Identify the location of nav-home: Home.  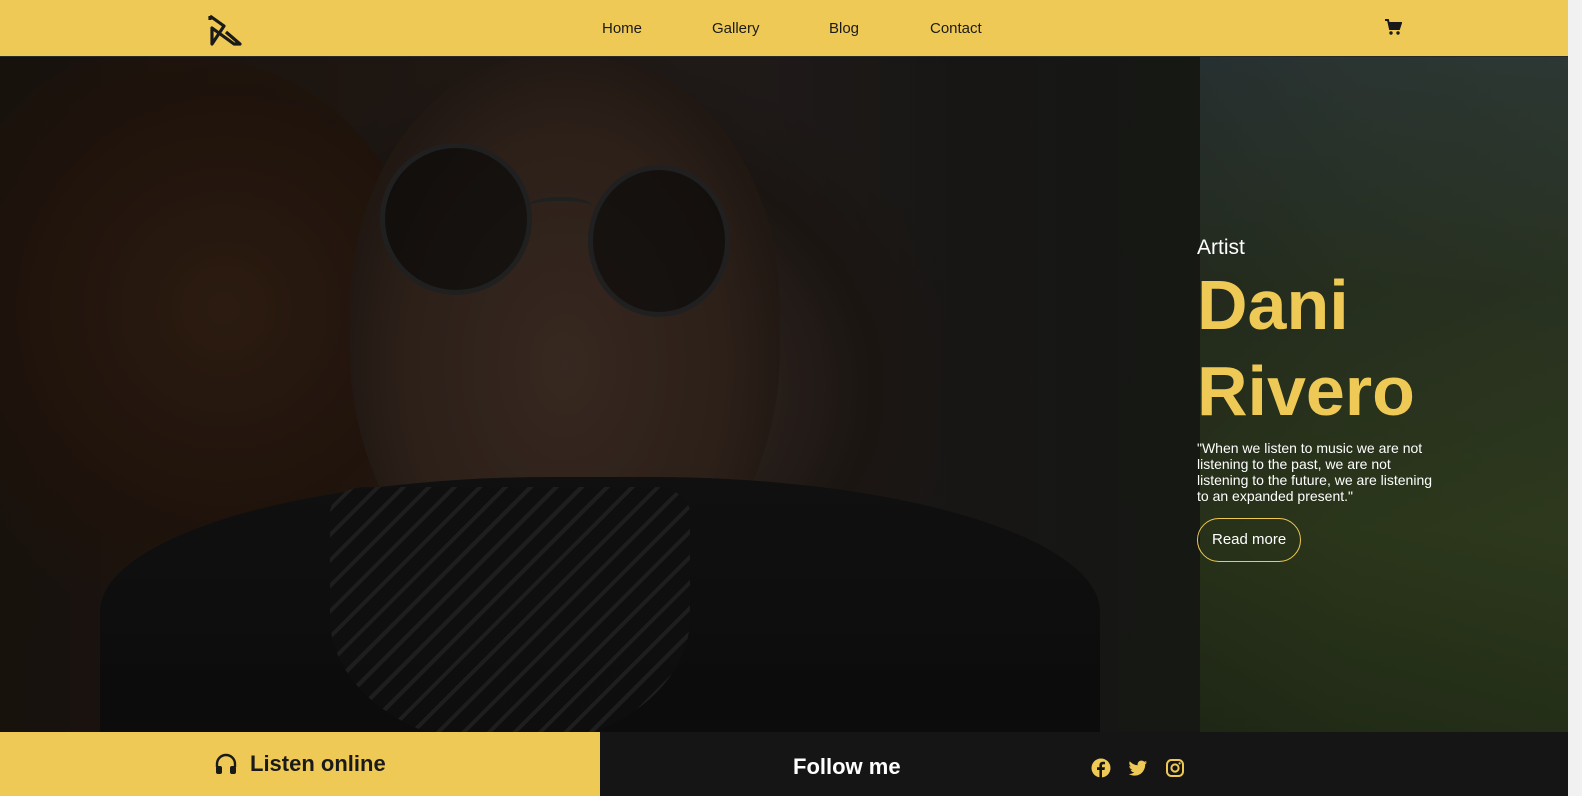
(622, 28).